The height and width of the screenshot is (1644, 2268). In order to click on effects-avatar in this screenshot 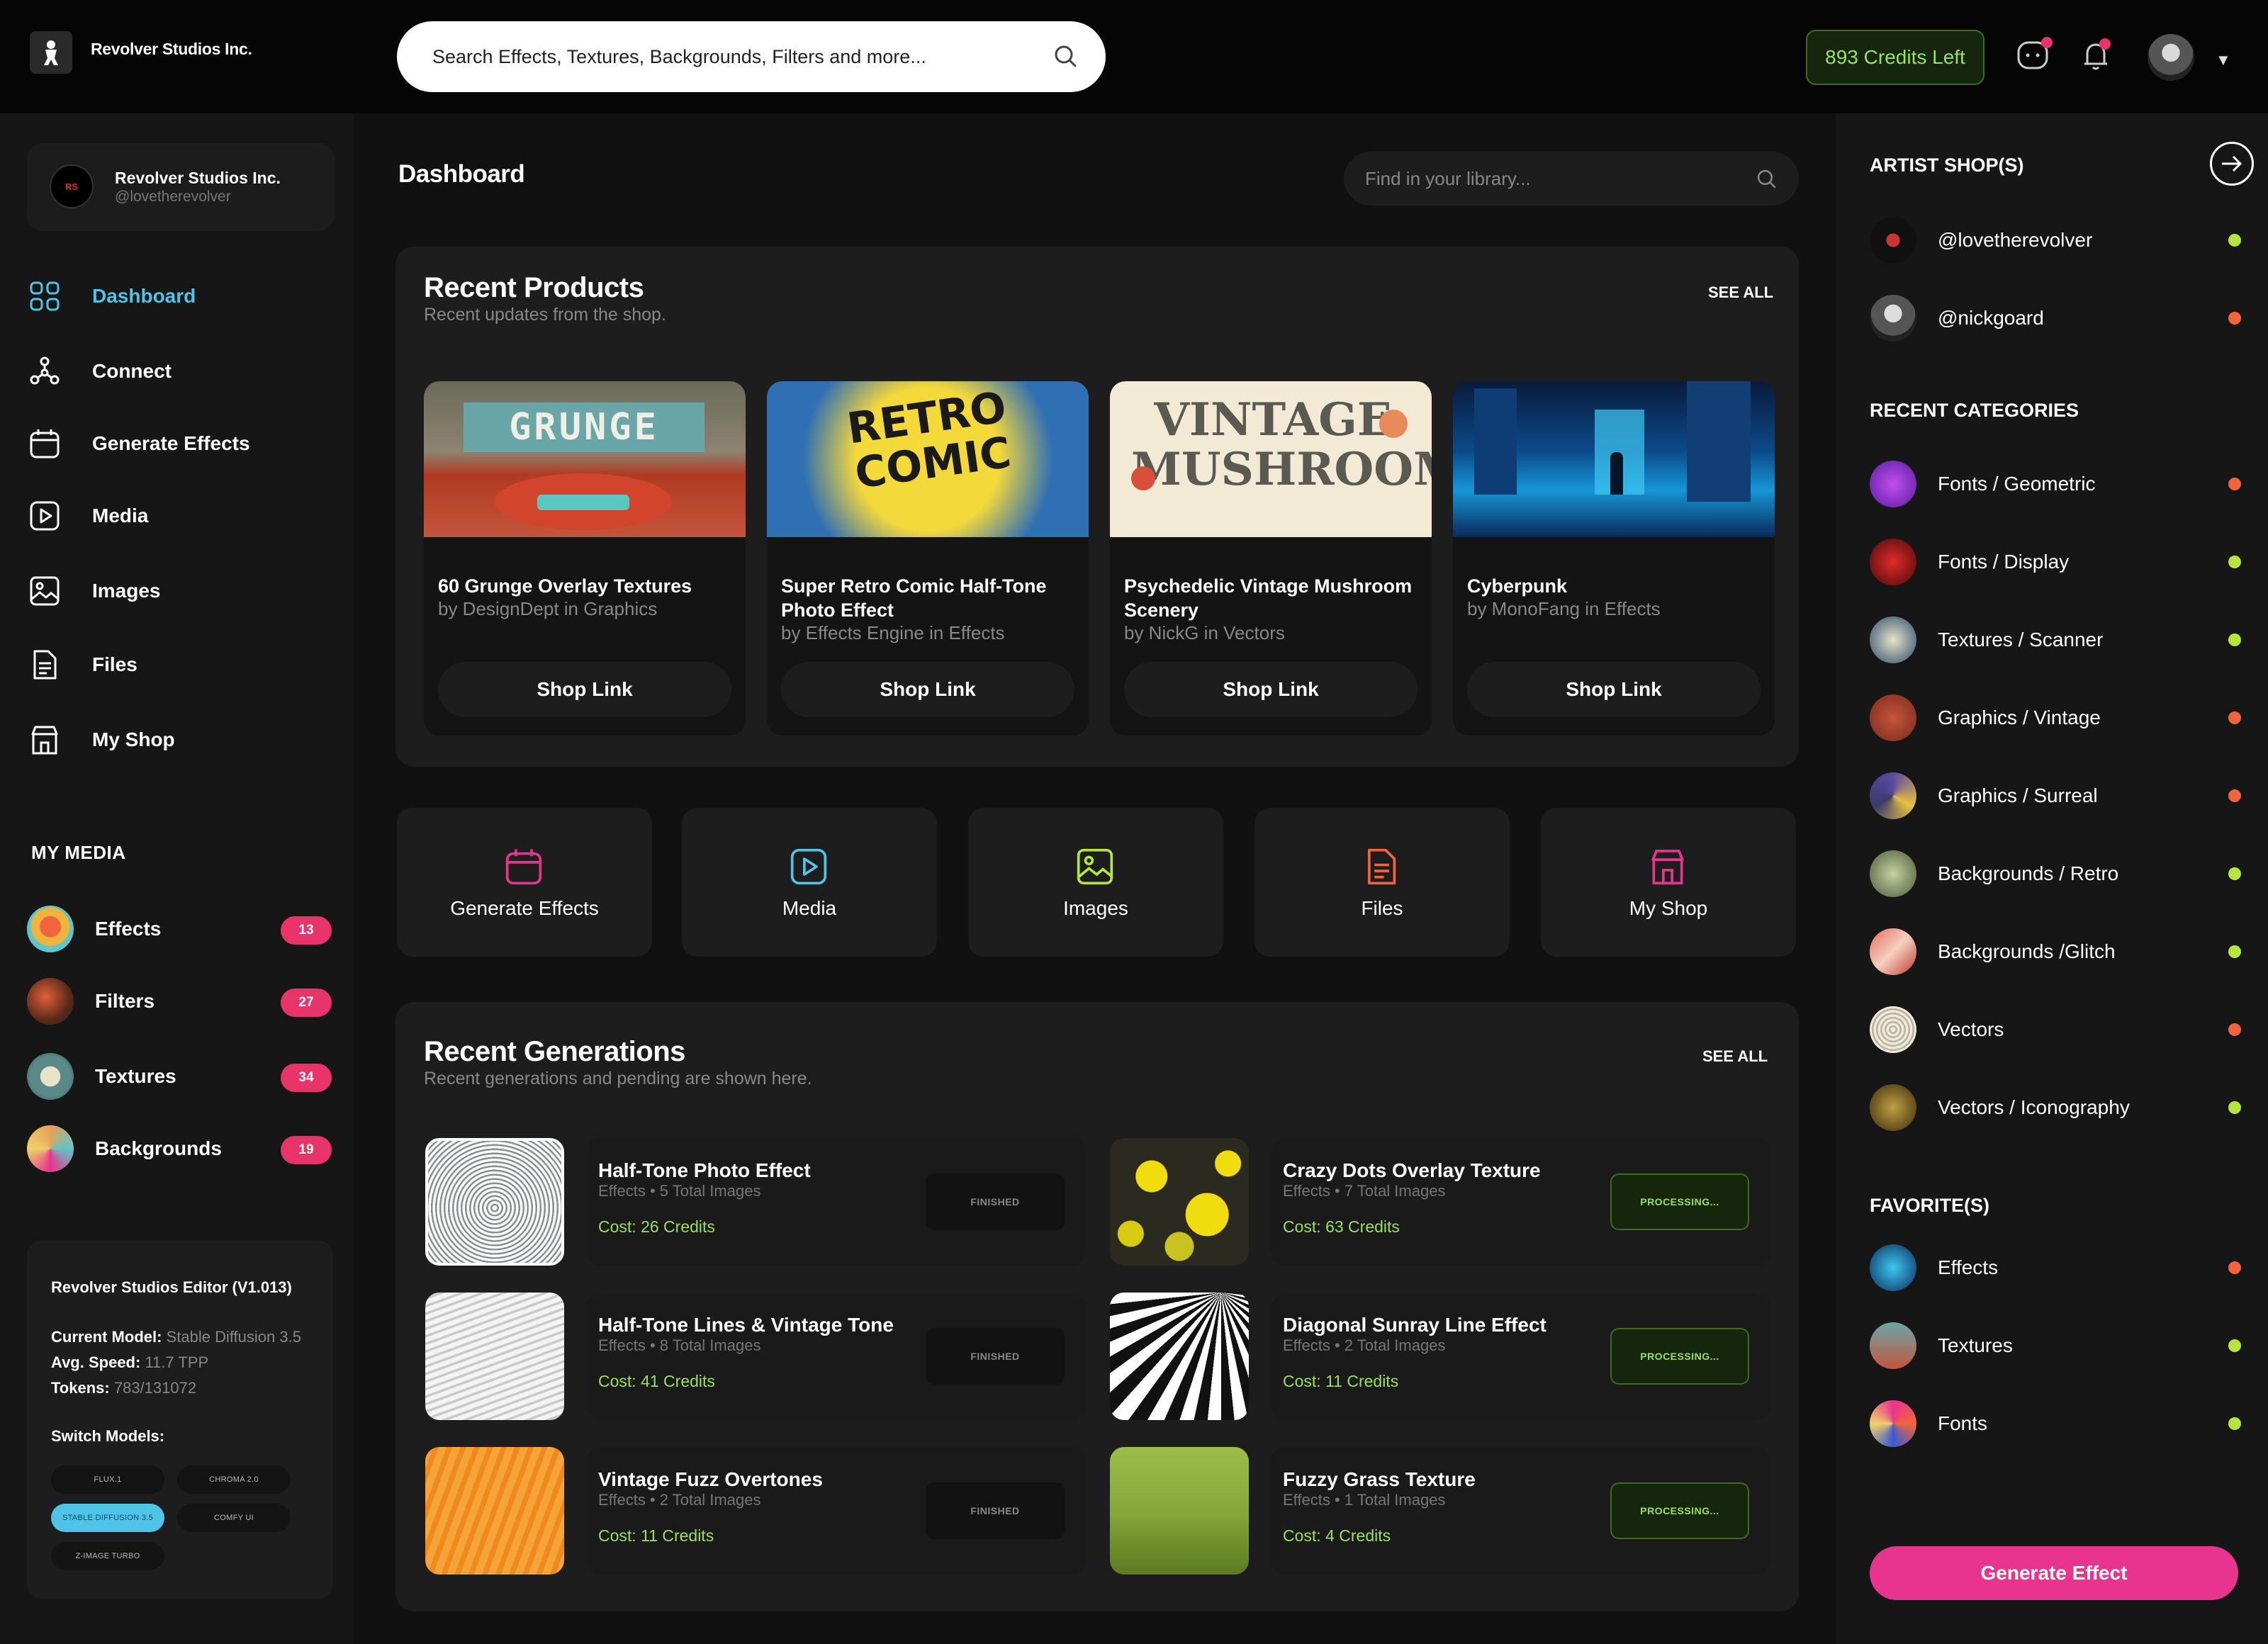, I will do `click(50, 929)`.